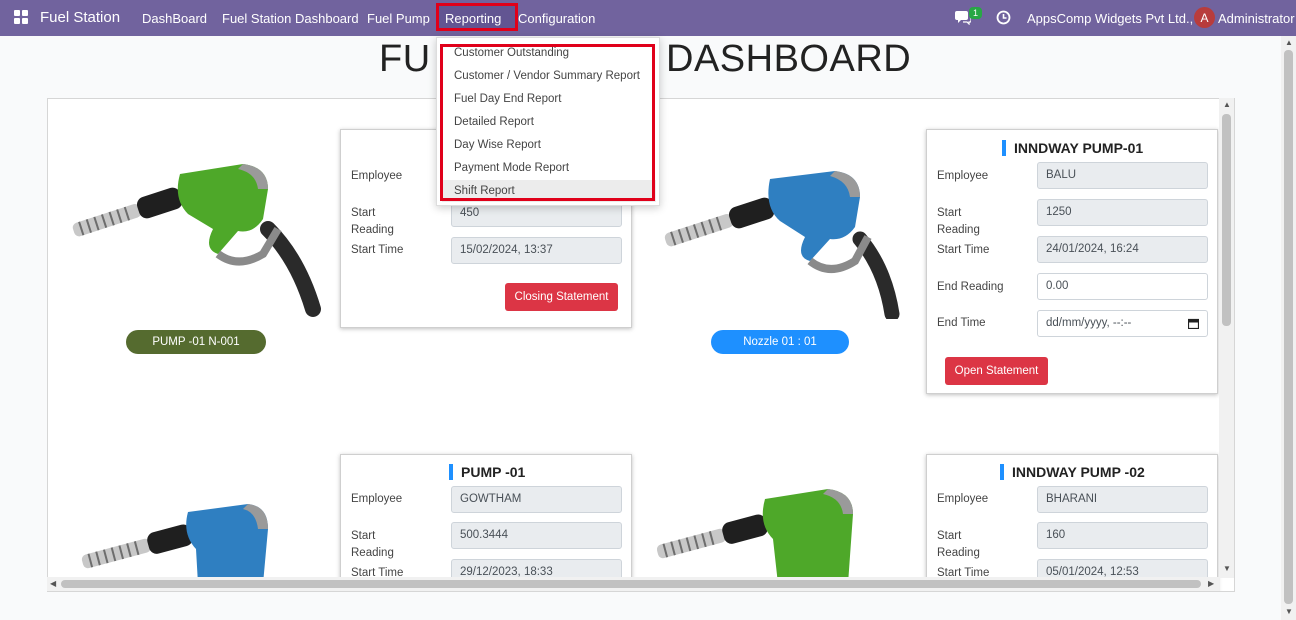 The width and height of the screenshot is (1296, 620). I want to click on menu-highlight-outline, so click(547, 122).